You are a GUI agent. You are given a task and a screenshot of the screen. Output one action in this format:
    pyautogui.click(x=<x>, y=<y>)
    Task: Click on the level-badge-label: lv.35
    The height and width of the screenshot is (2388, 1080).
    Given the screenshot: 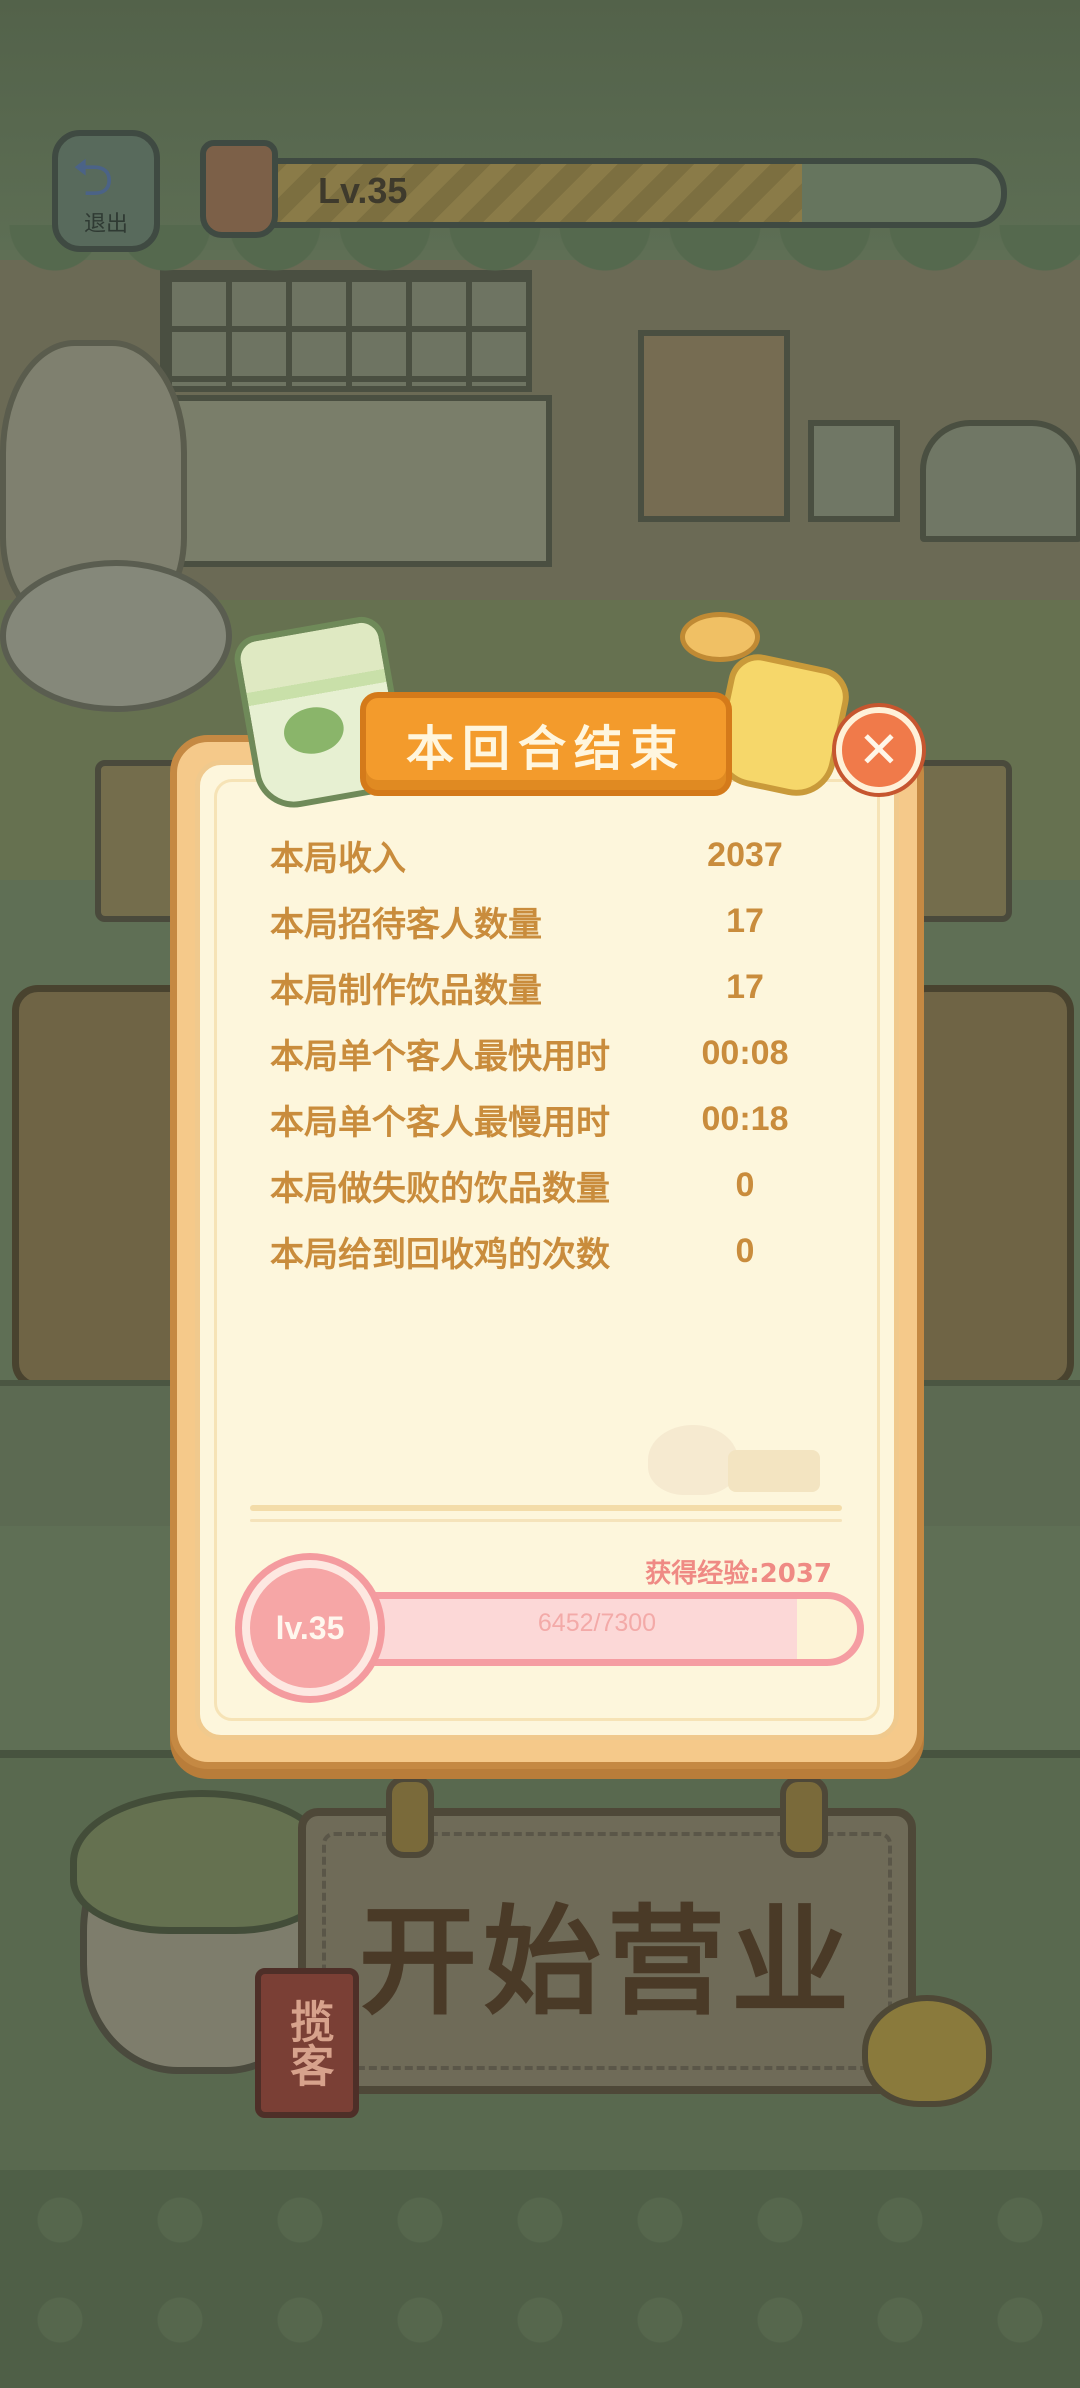 What is the action you would take?
    pyautogui.click(x=310, y=1627)
    